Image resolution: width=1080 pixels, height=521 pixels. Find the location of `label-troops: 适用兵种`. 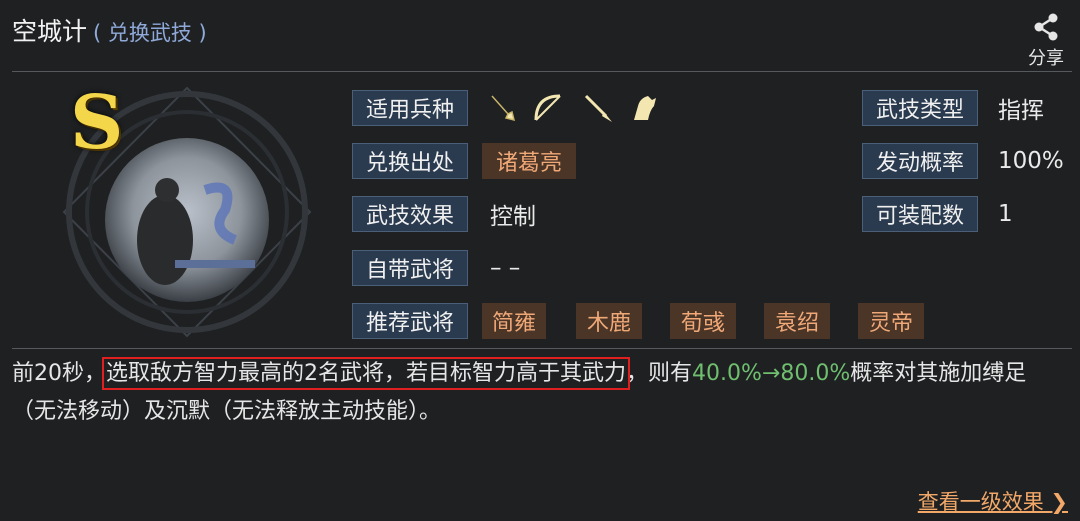

label-troops: 适用兵种 is located at coordinates (410, 108).